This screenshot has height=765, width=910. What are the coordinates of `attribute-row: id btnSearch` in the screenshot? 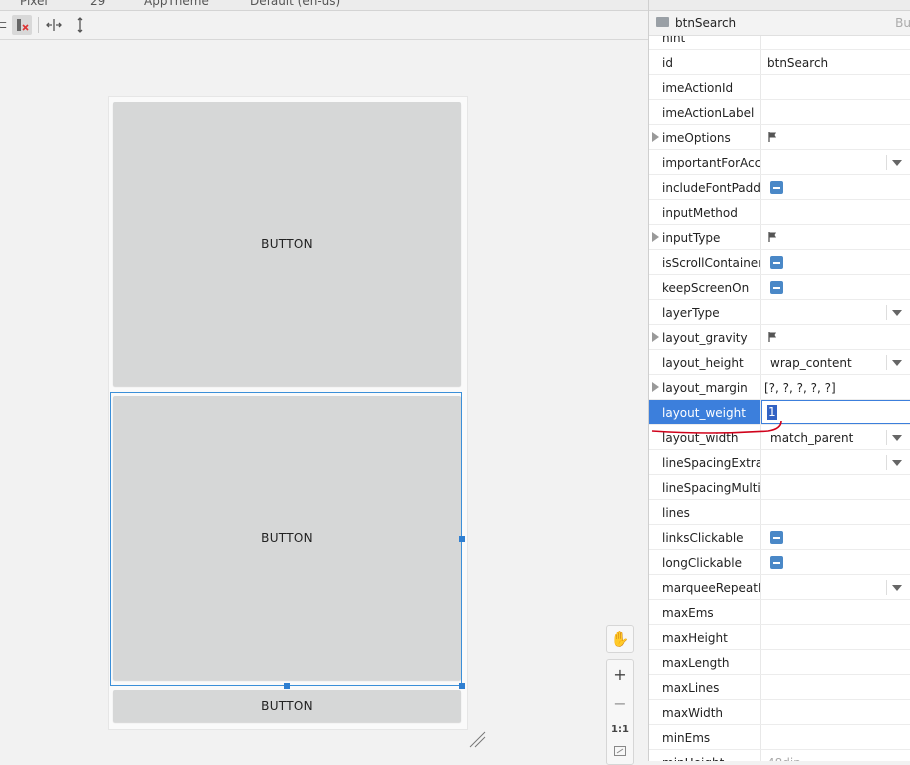 It's located at (779, 62).